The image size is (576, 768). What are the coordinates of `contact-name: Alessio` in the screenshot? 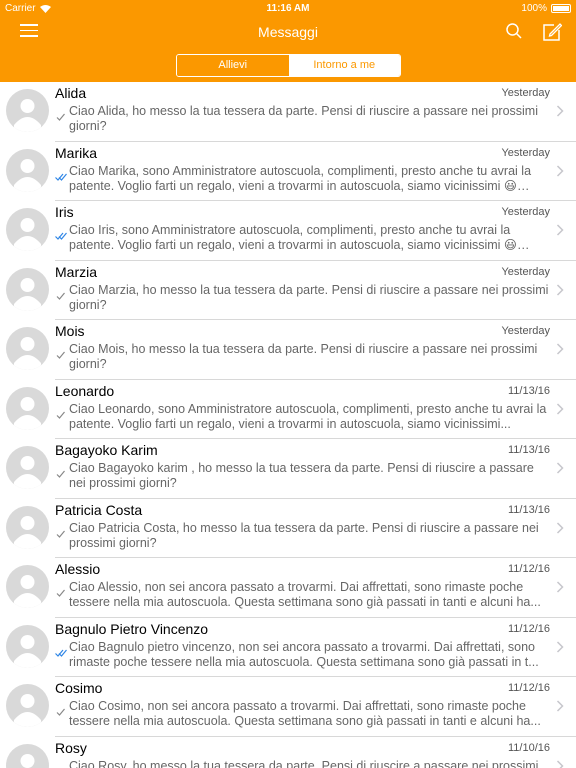 It's located at (78, 569).